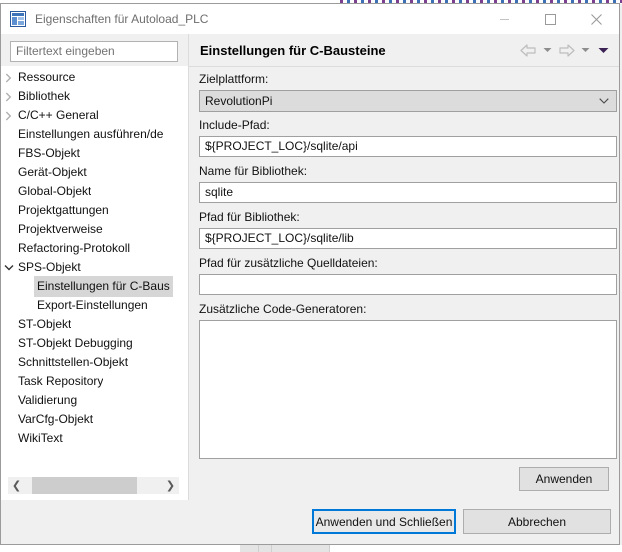 The image size is (622, 552). I want to click on sidebar-item-varcfg-objekt: VarCfg-Objekt, so click(94, 419).